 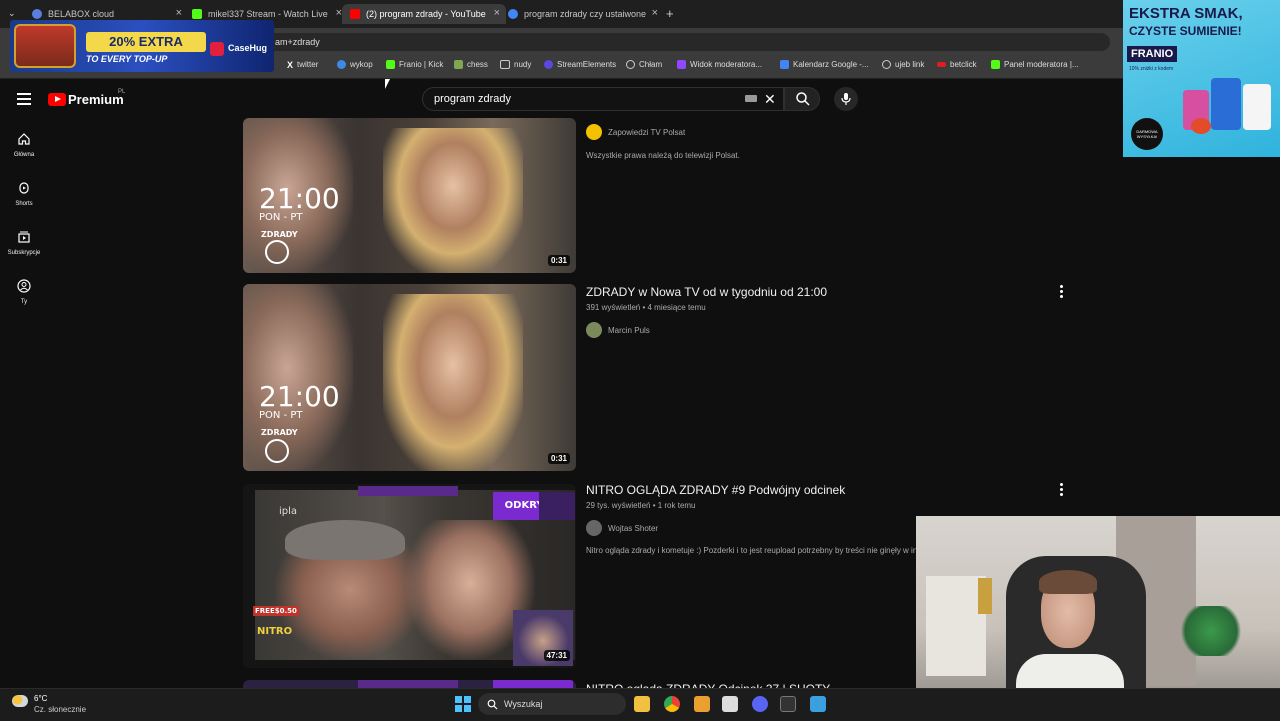 What do you see at coordinates (770, 99) in the screenshot?
I see `clear-search-icon: ✕` at bounding box center [770, 99].